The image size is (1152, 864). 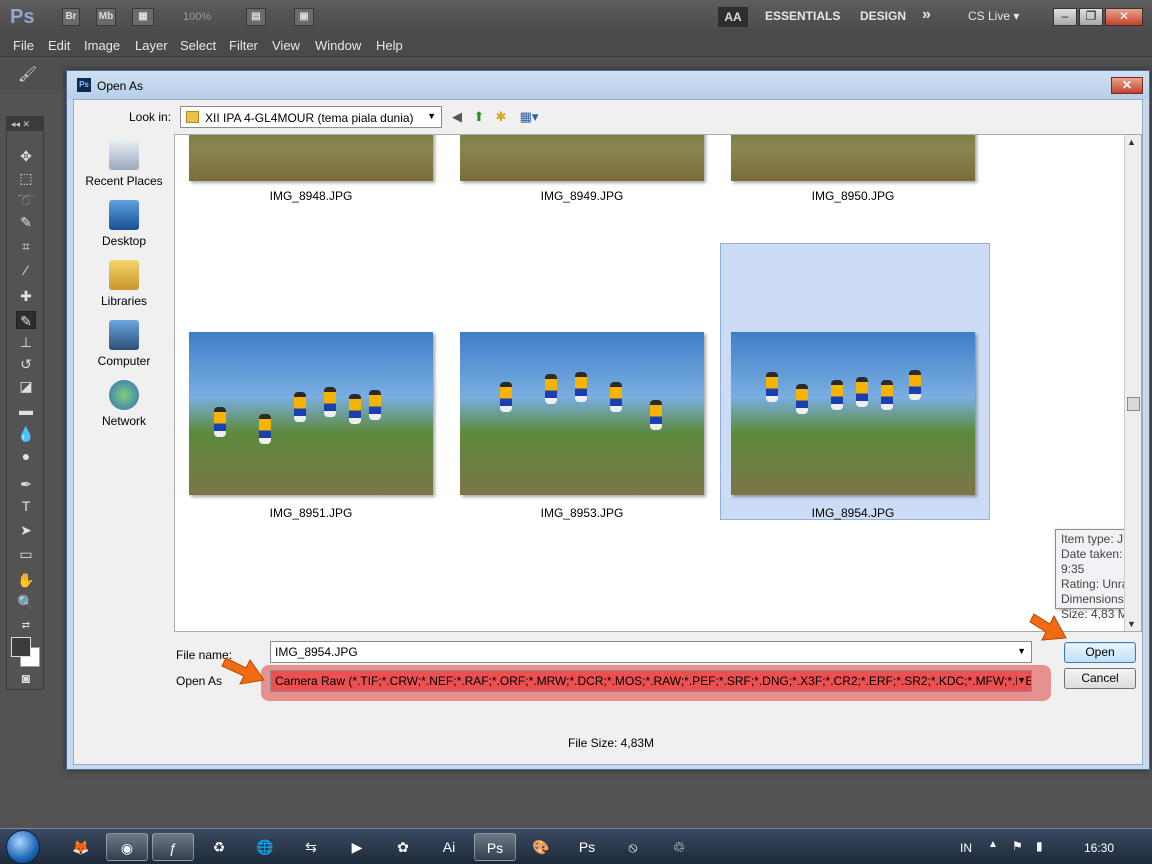 What do you see at coordinates (733, 17) in the screenshot?
I see `aa-workspace-button: AA` at bounding box center [733, 17].